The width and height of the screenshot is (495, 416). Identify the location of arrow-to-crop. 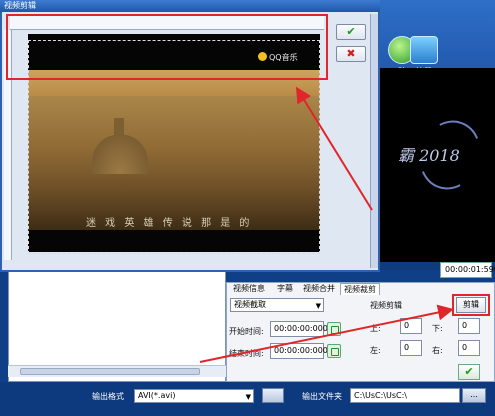
(334, 148).